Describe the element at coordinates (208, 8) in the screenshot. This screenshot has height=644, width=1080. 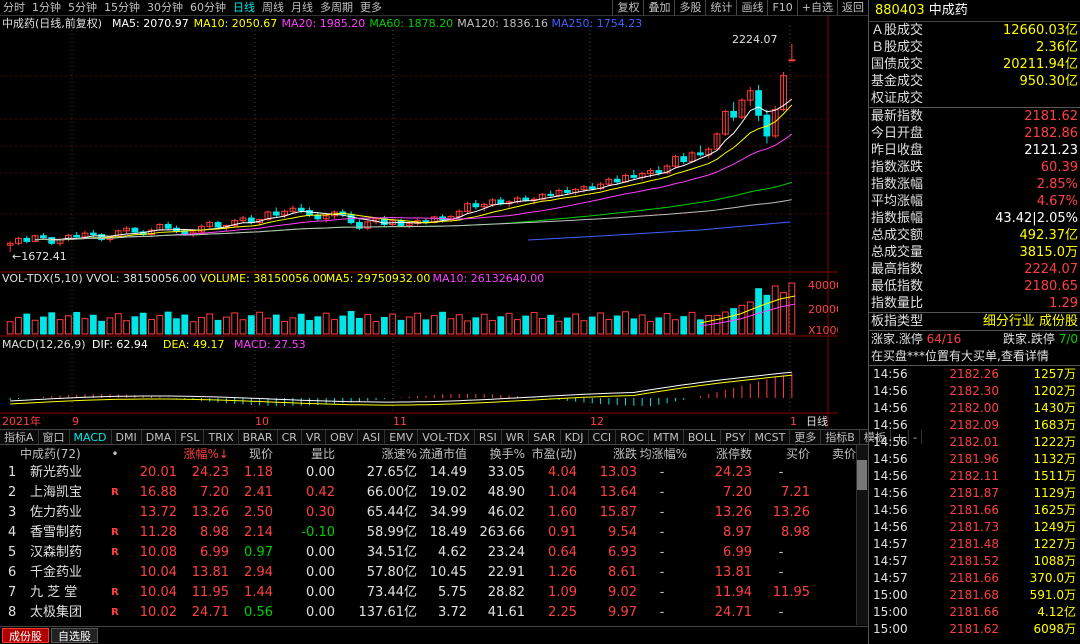
I see `timeframe-tab: 60分钟` at that location.